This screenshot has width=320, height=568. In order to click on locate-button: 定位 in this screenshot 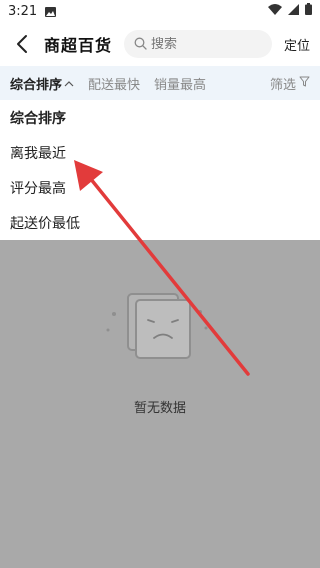, I will do `click(297, 44)`.